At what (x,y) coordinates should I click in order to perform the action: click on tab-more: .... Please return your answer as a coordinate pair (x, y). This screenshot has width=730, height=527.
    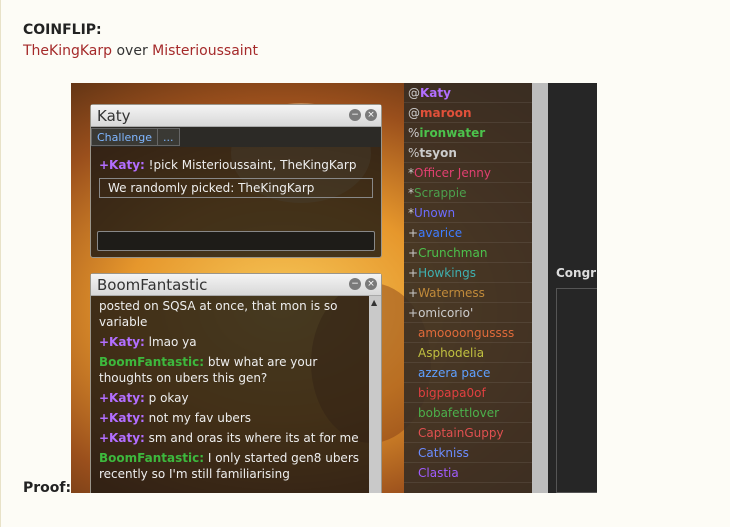
    Looking at the image, I should click on (168, 137).